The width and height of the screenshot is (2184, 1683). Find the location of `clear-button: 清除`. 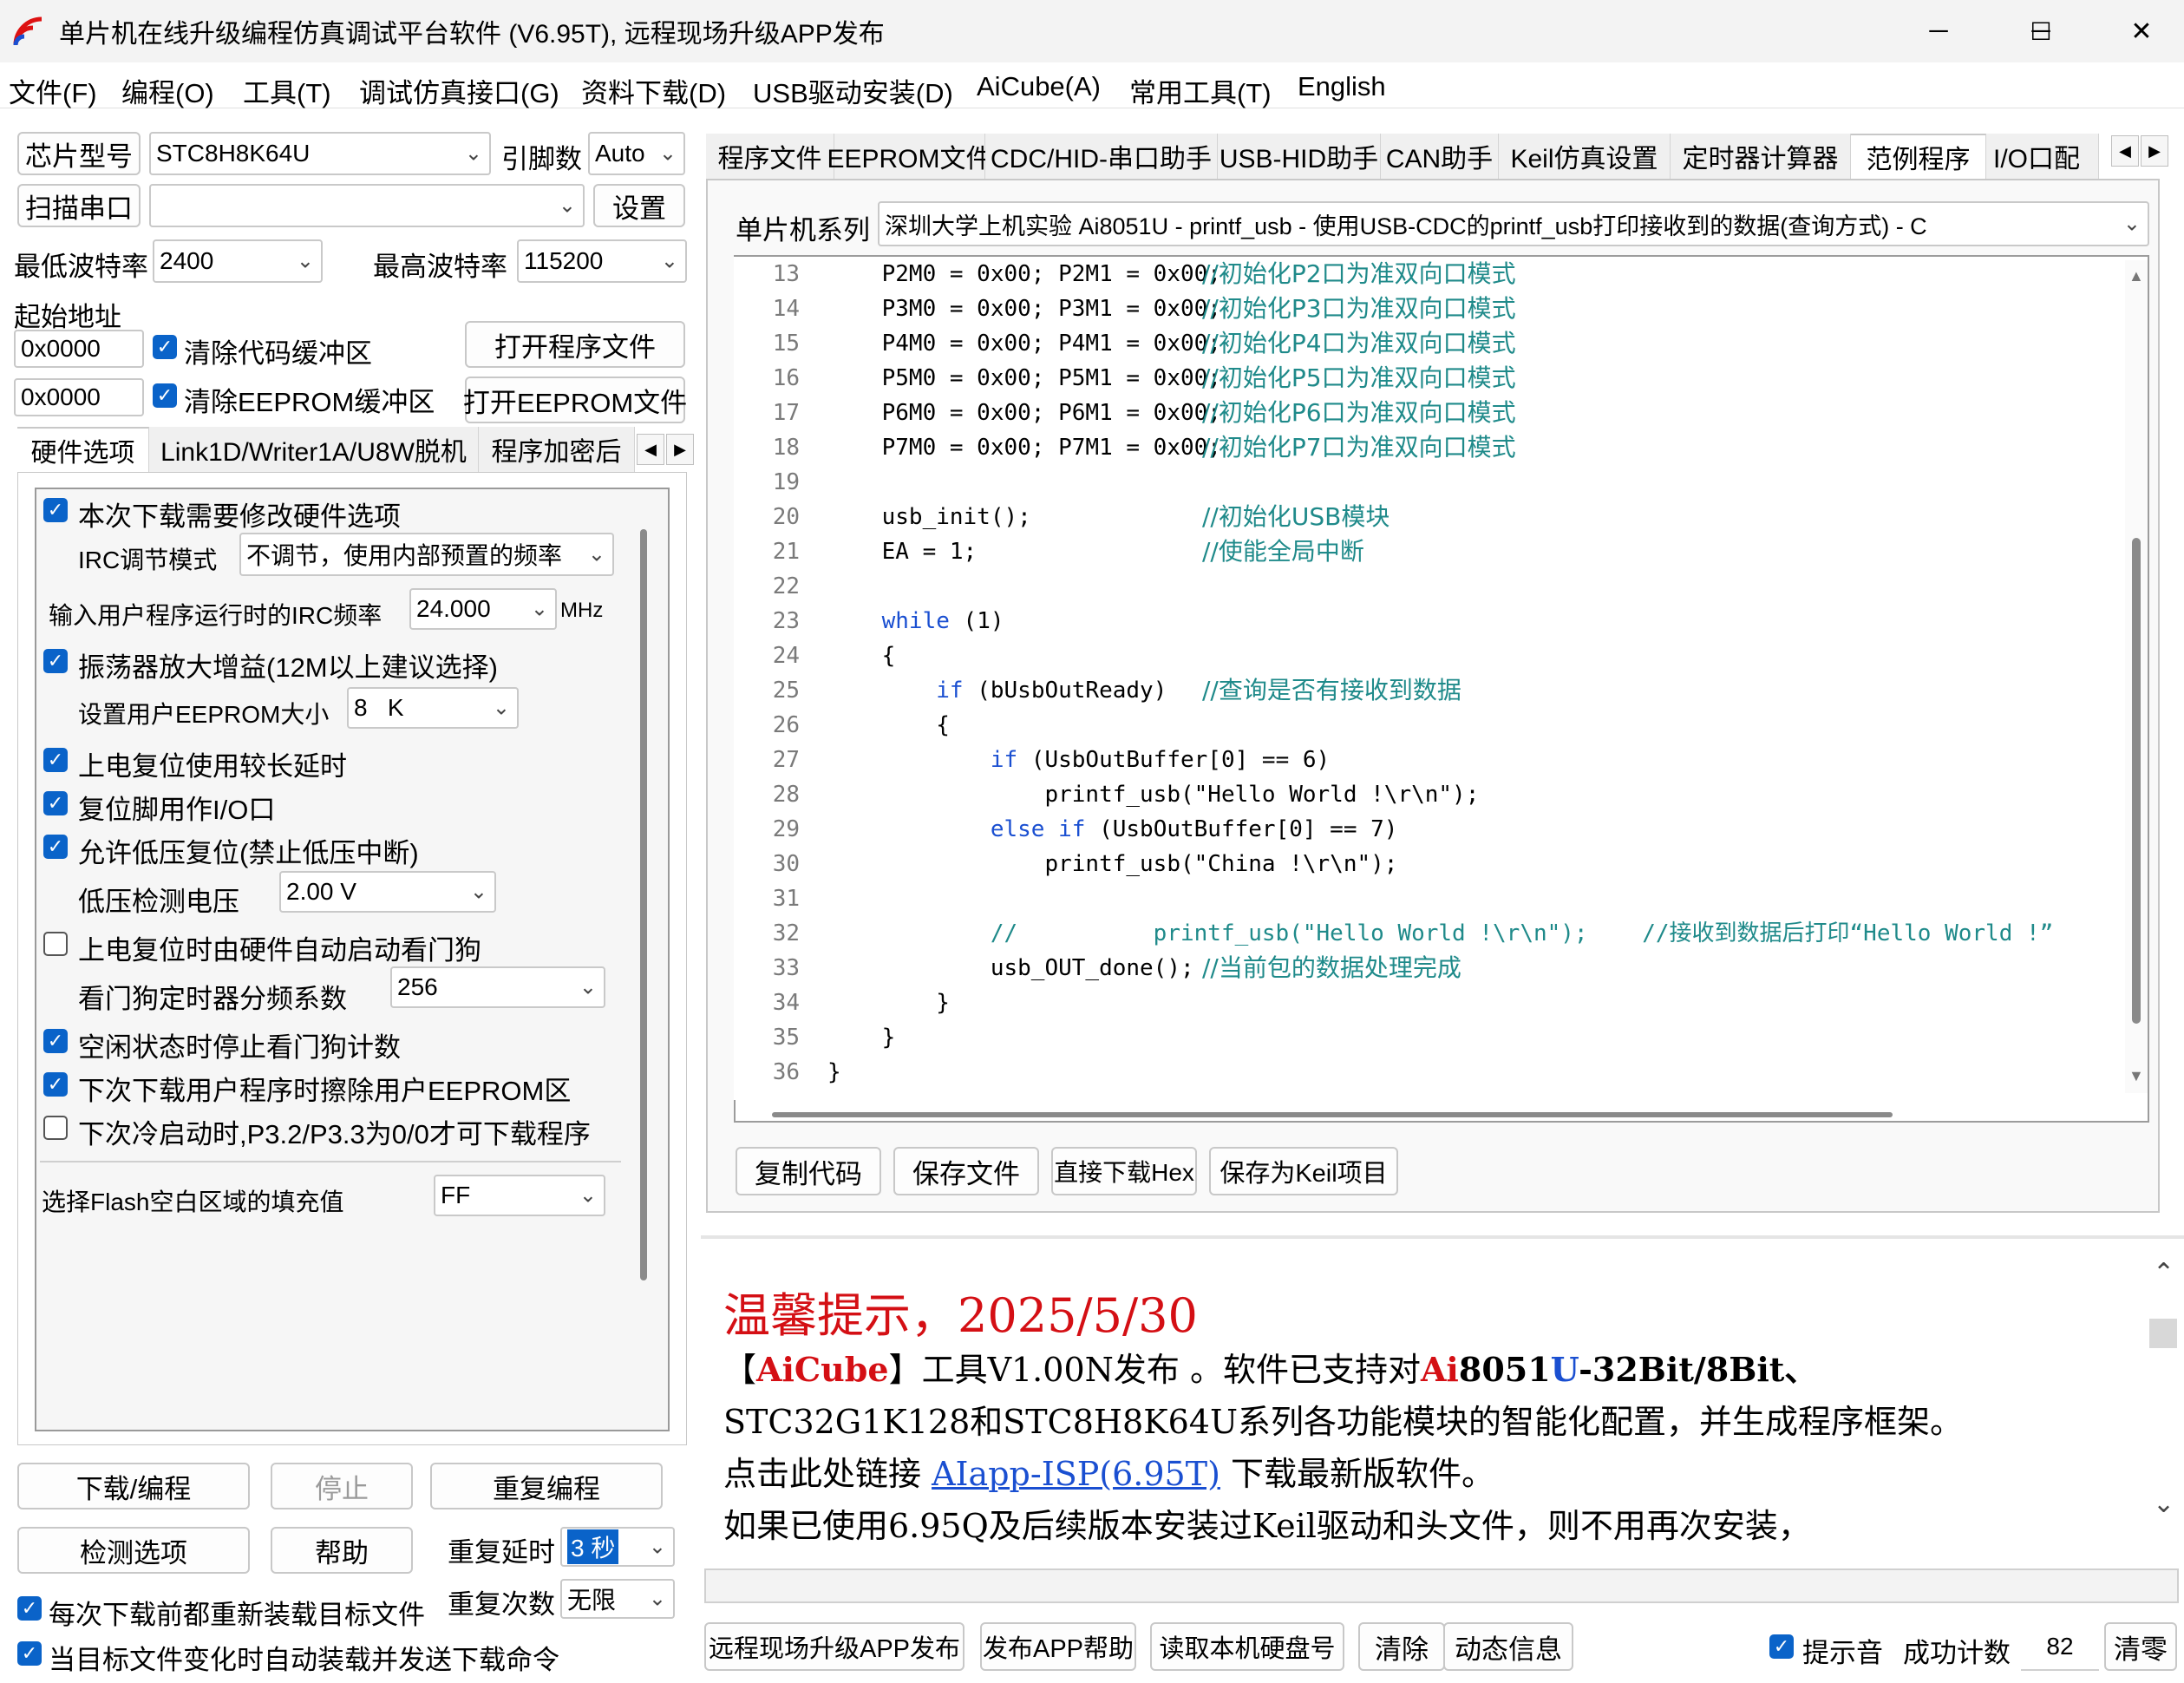

clear-button: 清除 is located at coordinates (1401, 1646).